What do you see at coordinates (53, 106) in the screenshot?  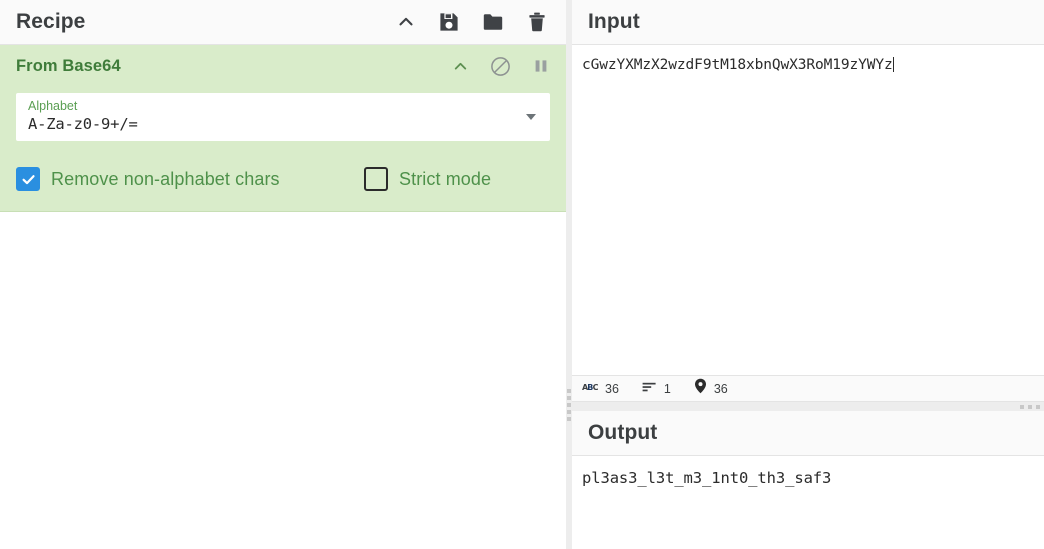 I see `alphabet-label: Alphabet` at bounding box center [53, 106].